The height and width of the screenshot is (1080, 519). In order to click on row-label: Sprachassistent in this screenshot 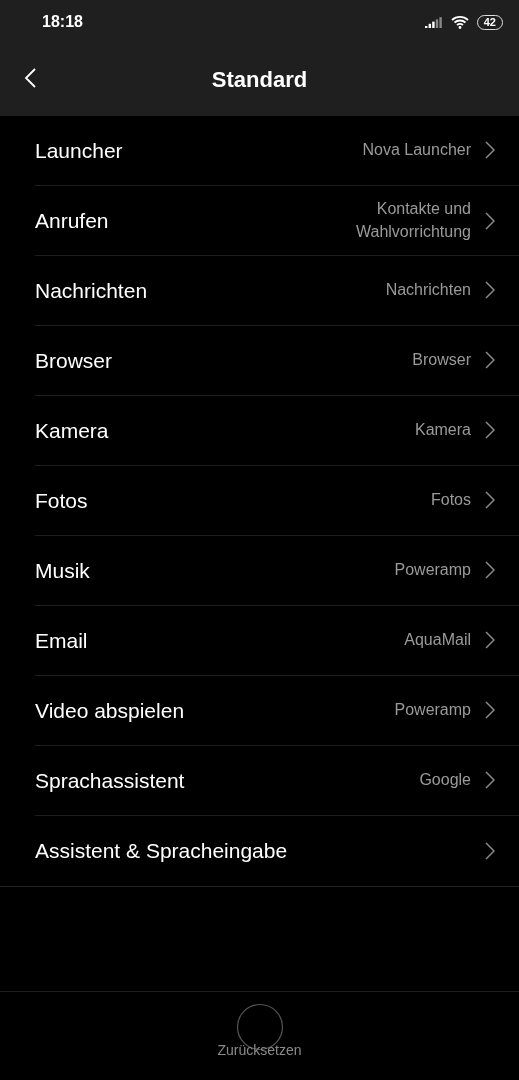, I will do `click(110, 780)`.